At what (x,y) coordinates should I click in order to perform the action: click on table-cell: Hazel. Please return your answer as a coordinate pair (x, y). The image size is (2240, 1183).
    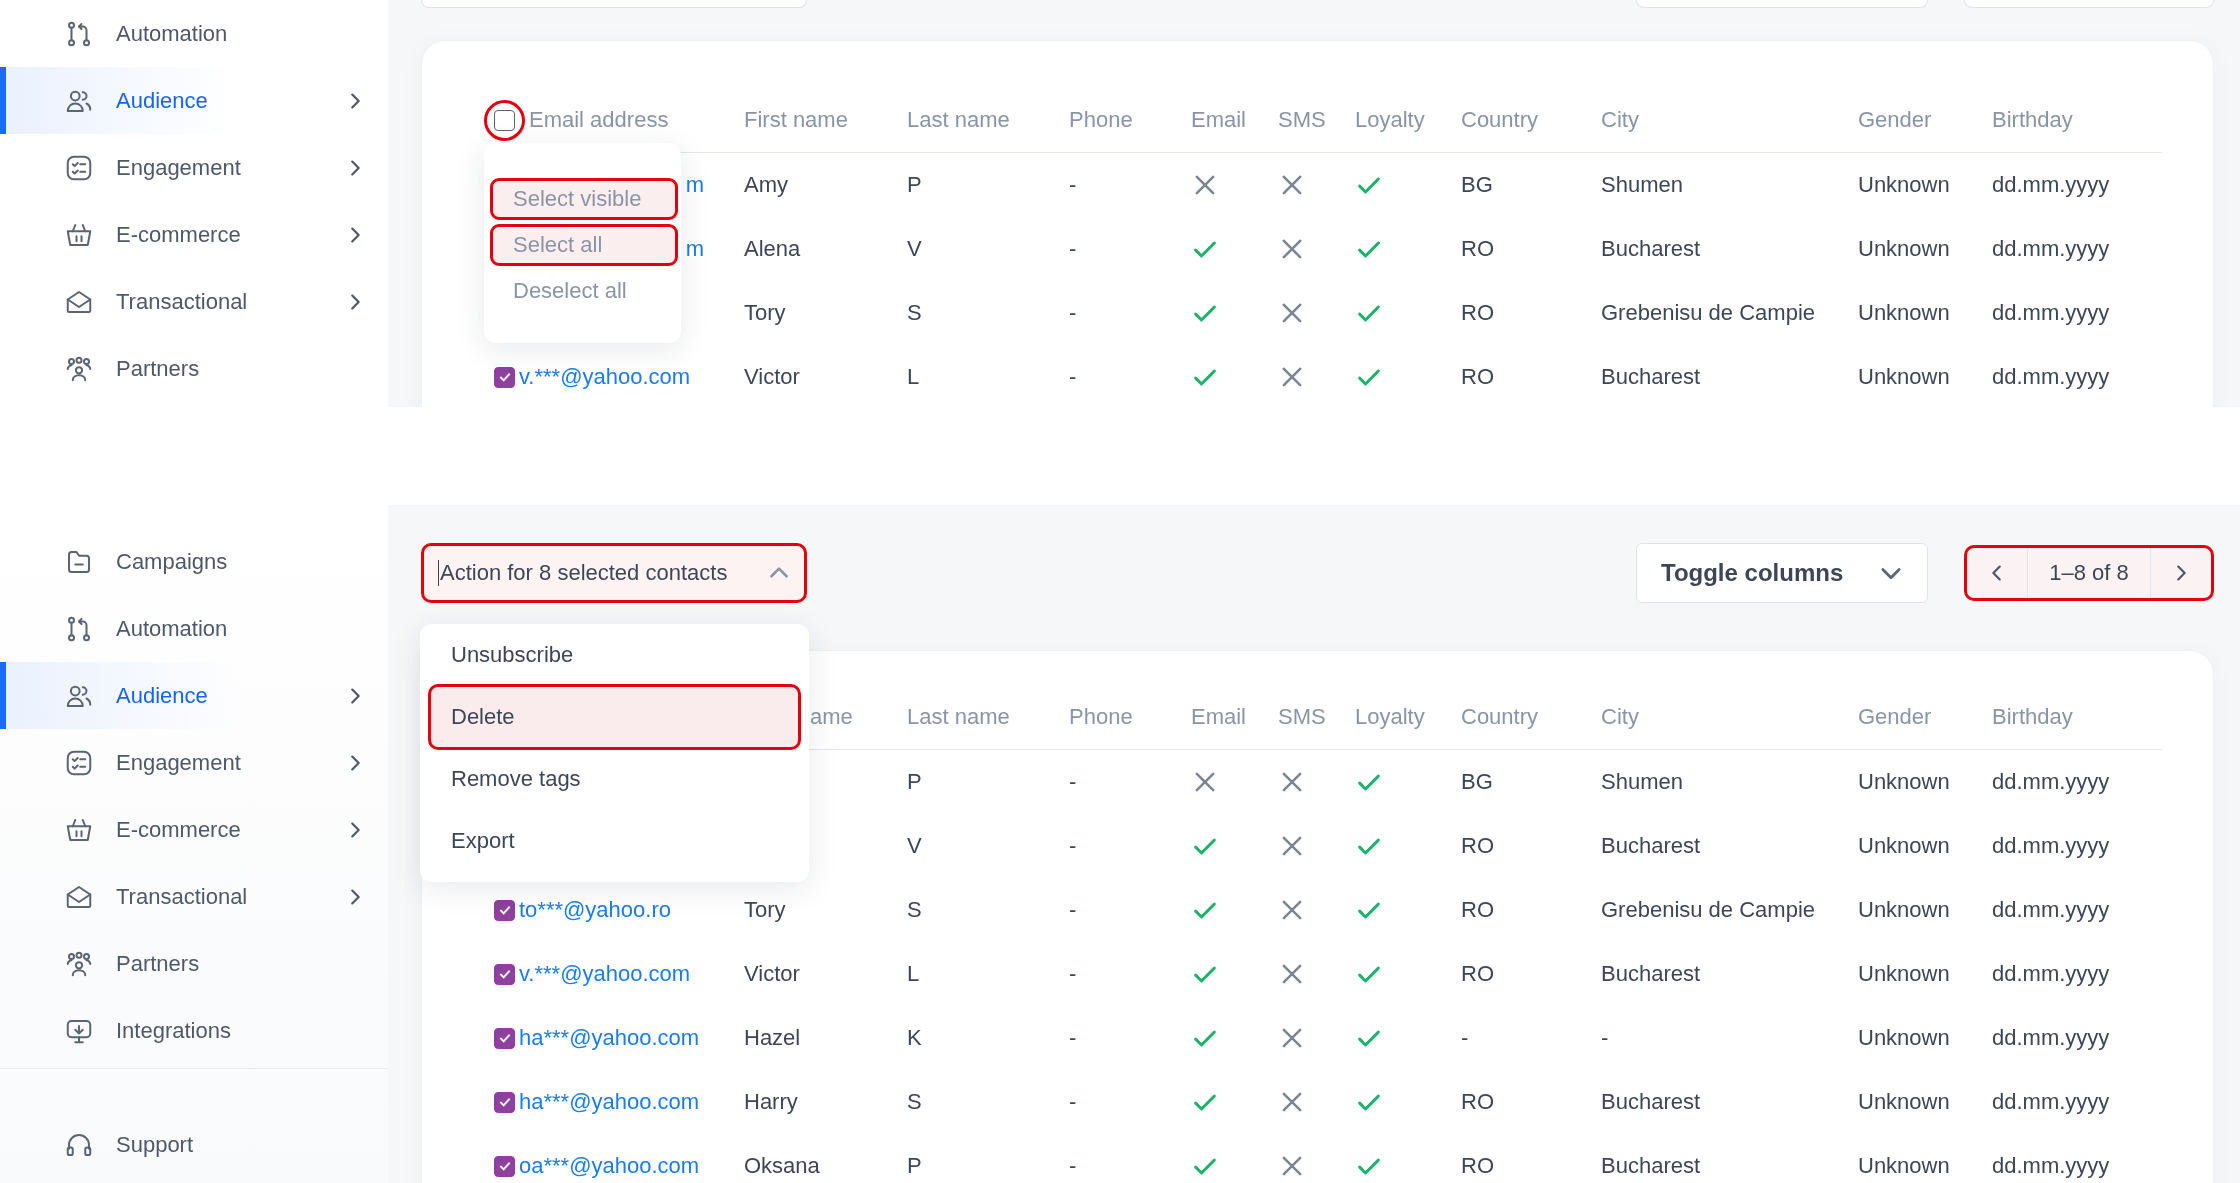
    Looking at the image, I should click on (772, 1038).